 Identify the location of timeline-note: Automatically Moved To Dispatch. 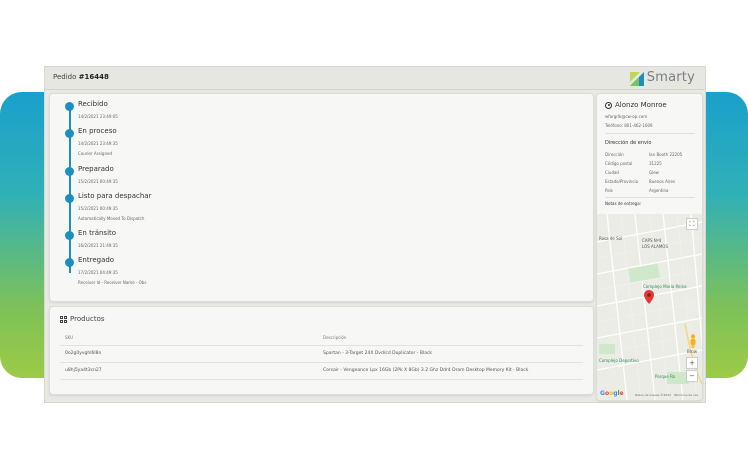
(111, 218).